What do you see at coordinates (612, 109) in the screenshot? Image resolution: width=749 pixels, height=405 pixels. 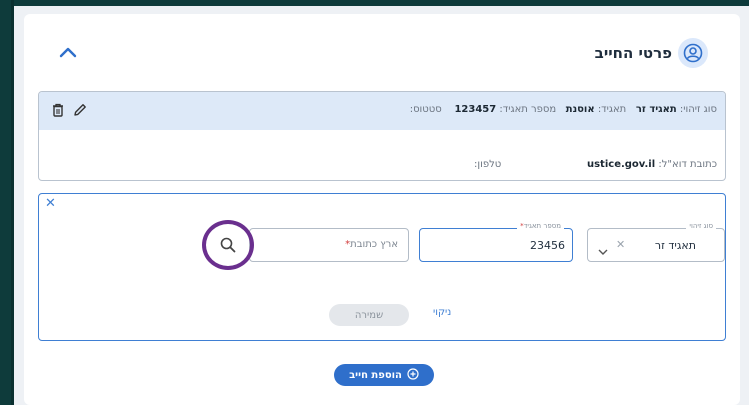 I see `corp-label: תאגיד:` at bounding box center [612, 109].